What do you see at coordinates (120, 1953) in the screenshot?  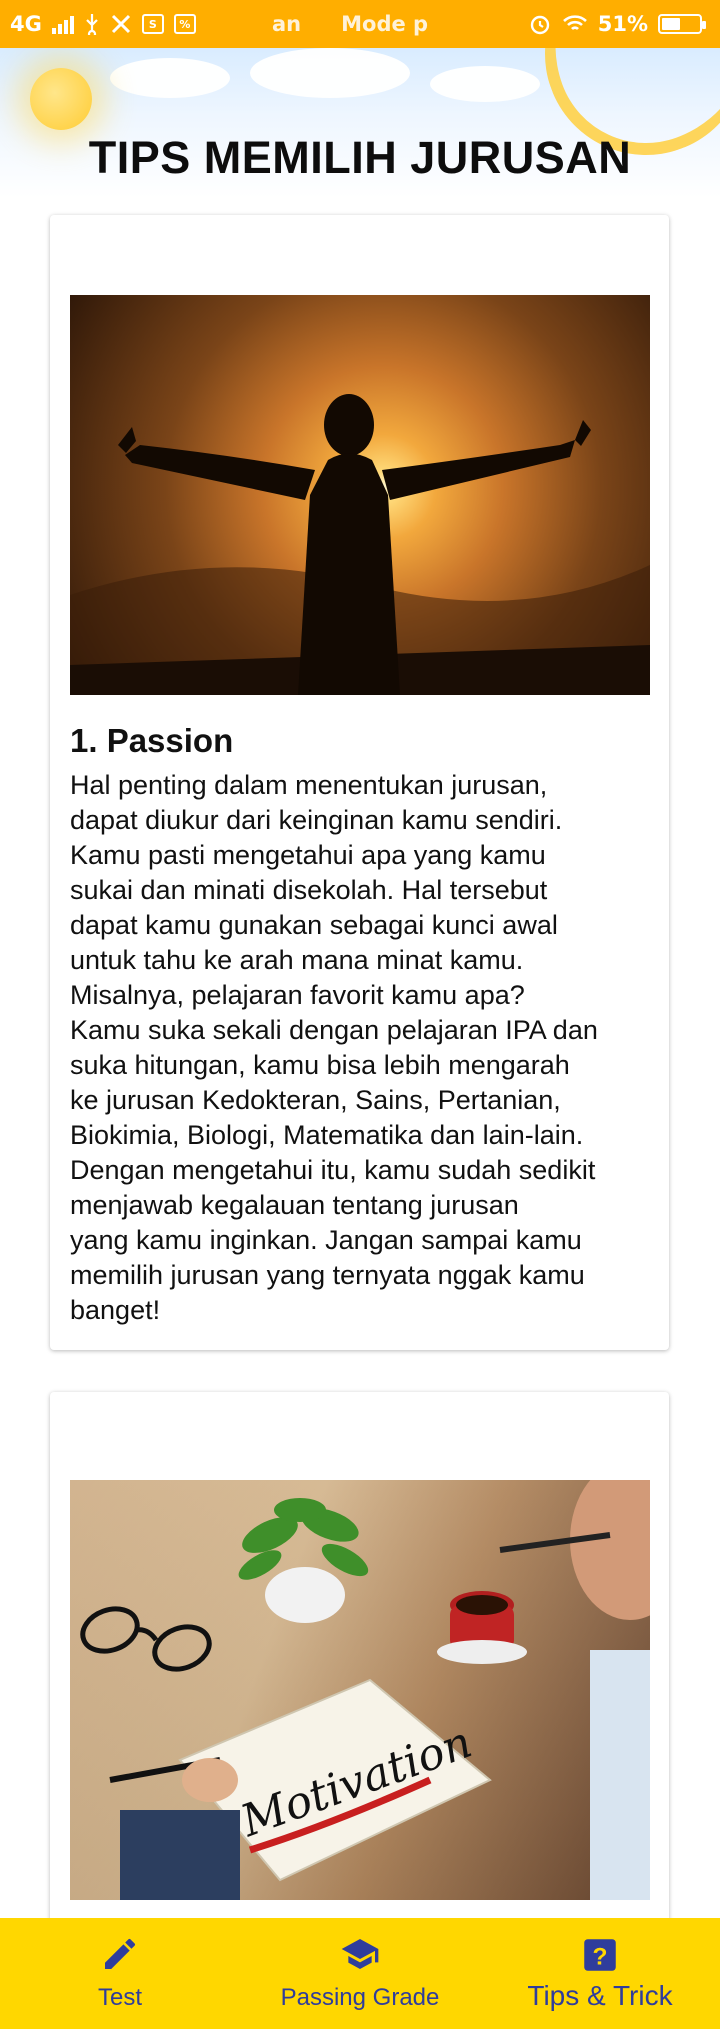 I see `pencil-icon` at bounding box center [120, 1953].